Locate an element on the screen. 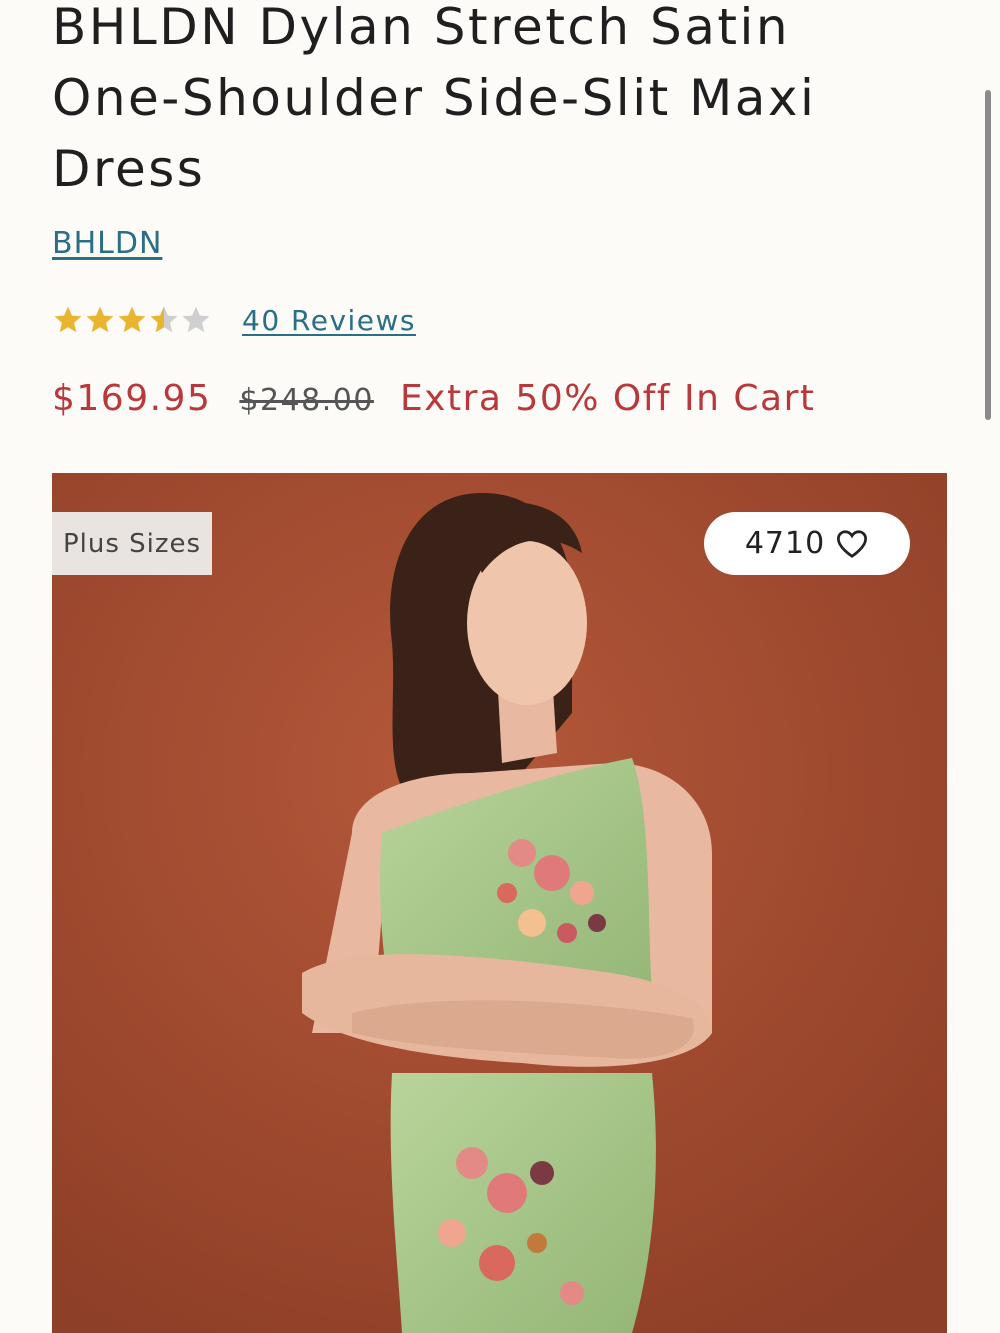 The height and width of the screenshot is (1333, 1000). heart-outline-icon is located at coordinates (852, 543).